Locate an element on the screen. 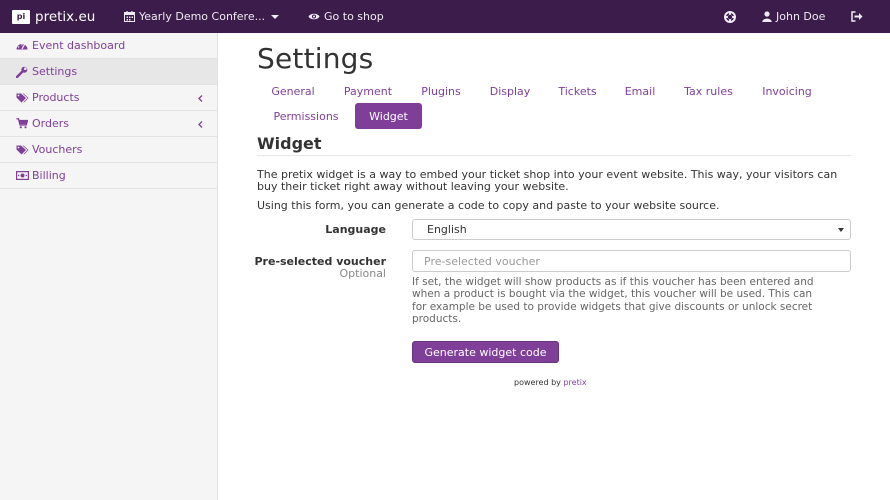 The image size is (890, 500). brand-link: pi pretix.eu is located at coordinates (53, 16).